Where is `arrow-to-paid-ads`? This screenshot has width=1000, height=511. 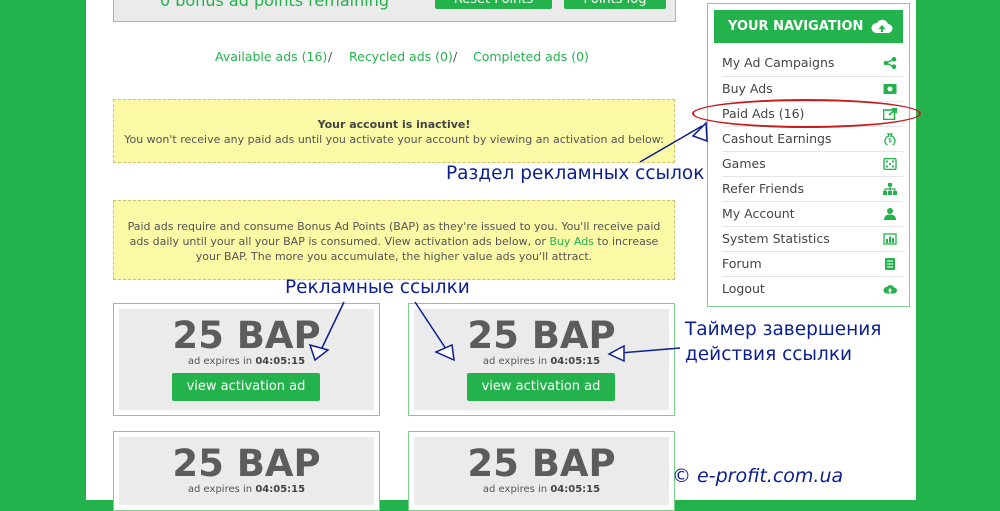 arrow-to-paid-ads is located at coordinates (671, 144).